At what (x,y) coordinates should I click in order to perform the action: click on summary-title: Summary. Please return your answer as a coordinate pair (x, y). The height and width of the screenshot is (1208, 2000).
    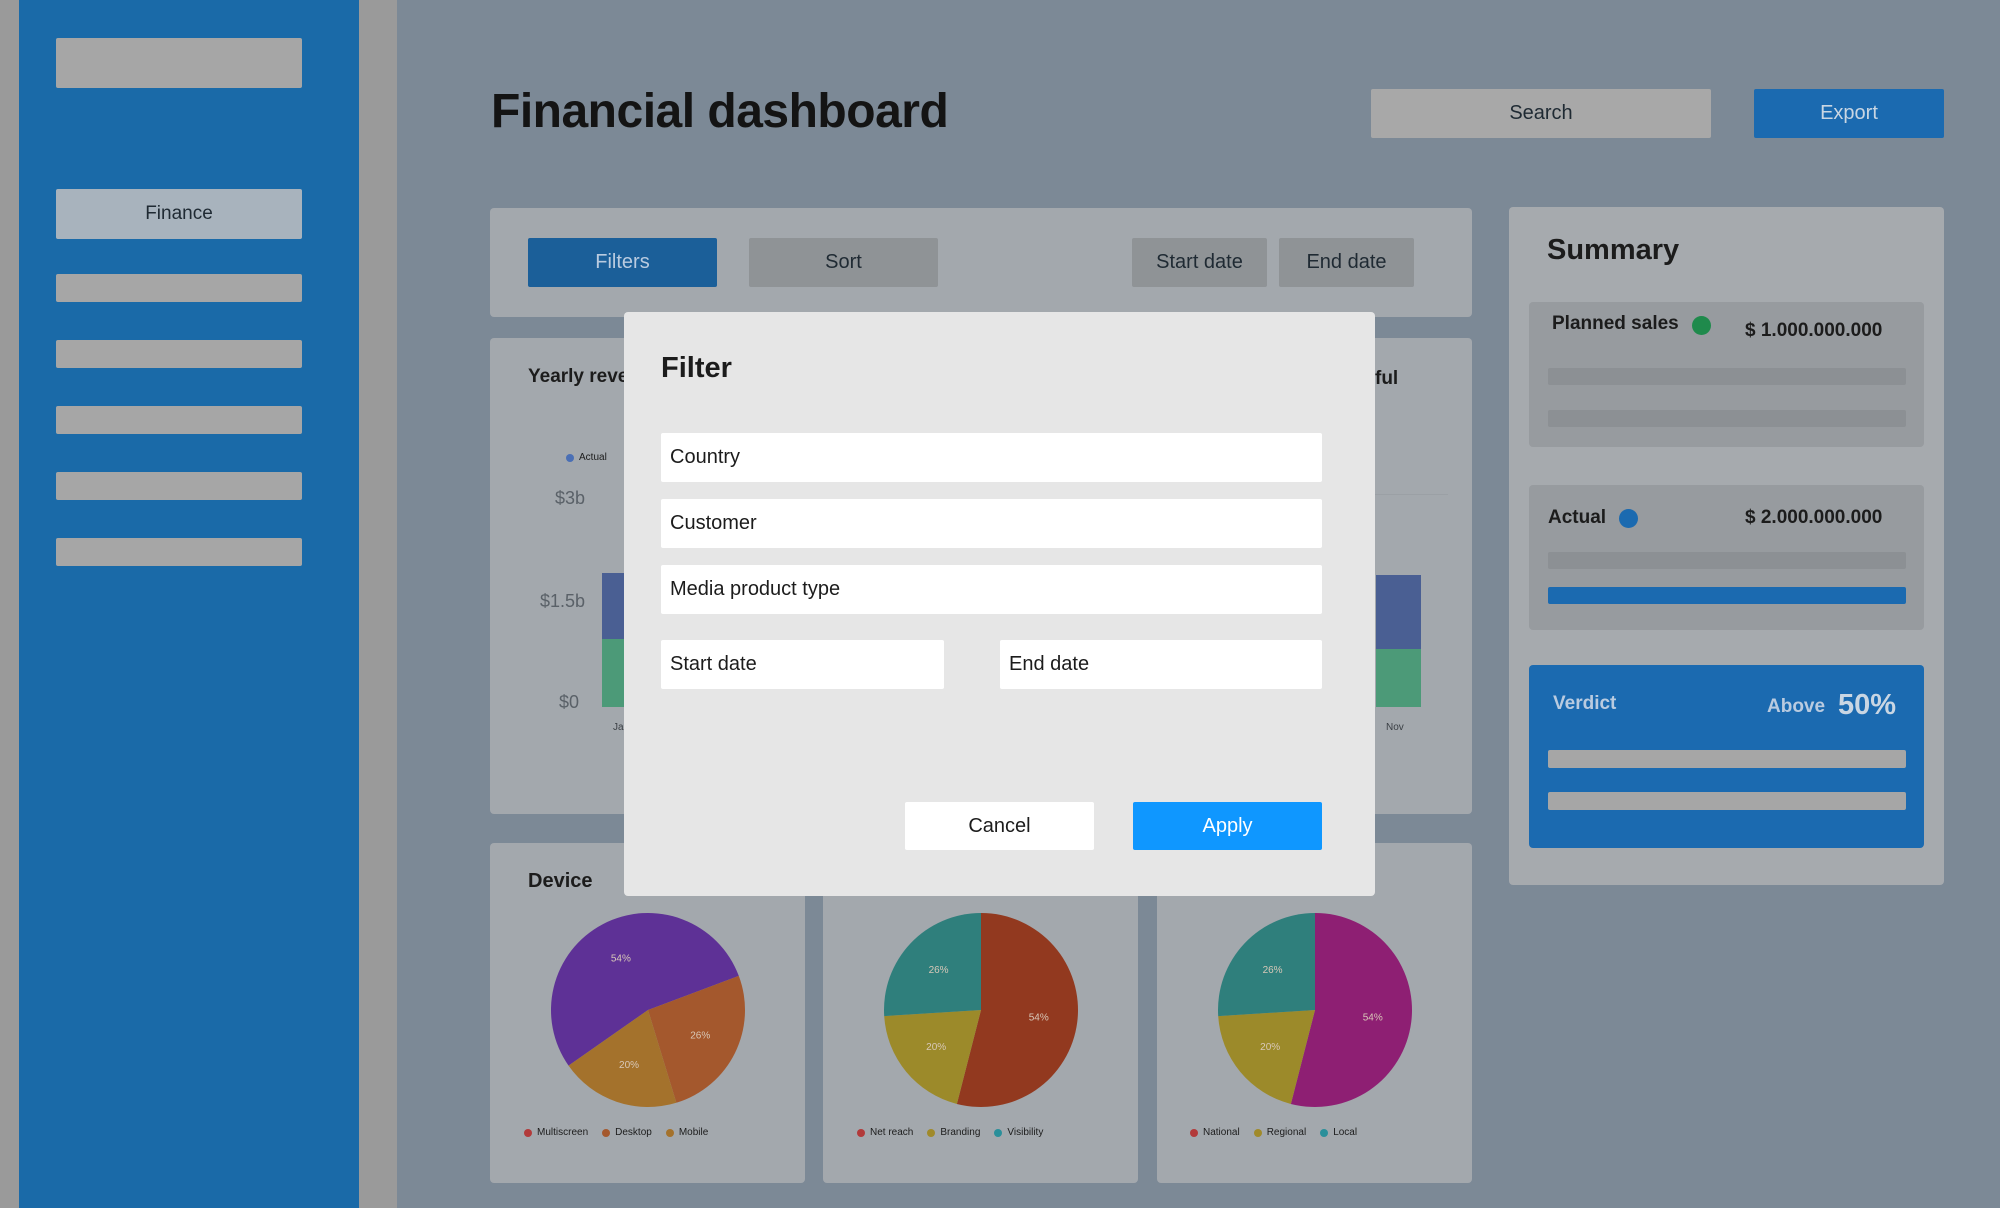
    Looking at the image, I should click on (1613, 250).